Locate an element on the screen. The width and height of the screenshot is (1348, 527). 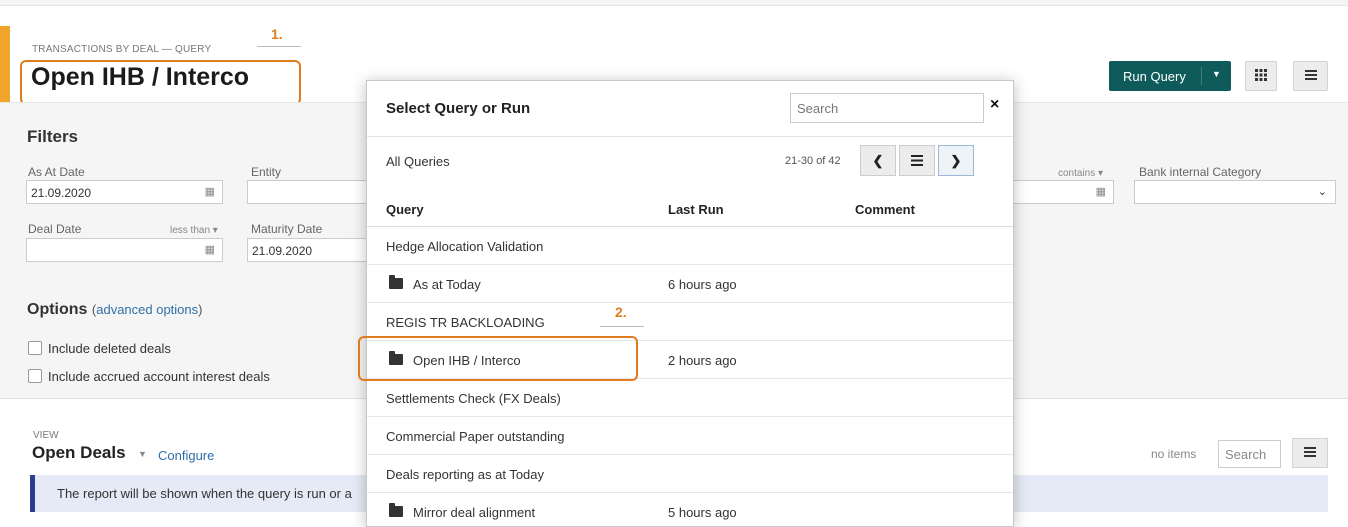
previous-page-button: ❮ is located at coordinates (878, 160).